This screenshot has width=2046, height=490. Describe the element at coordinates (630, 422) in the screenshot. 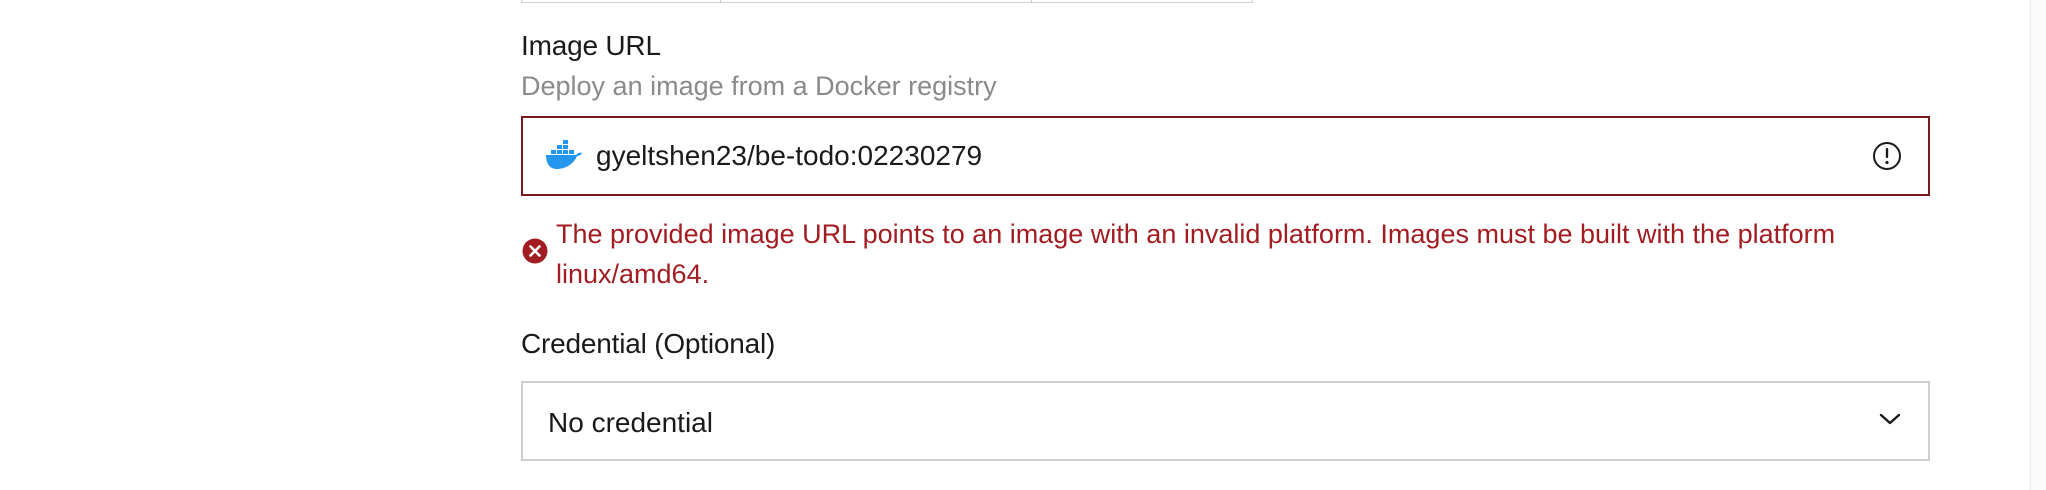

I see `credential-selected-value: No credential` at that location.